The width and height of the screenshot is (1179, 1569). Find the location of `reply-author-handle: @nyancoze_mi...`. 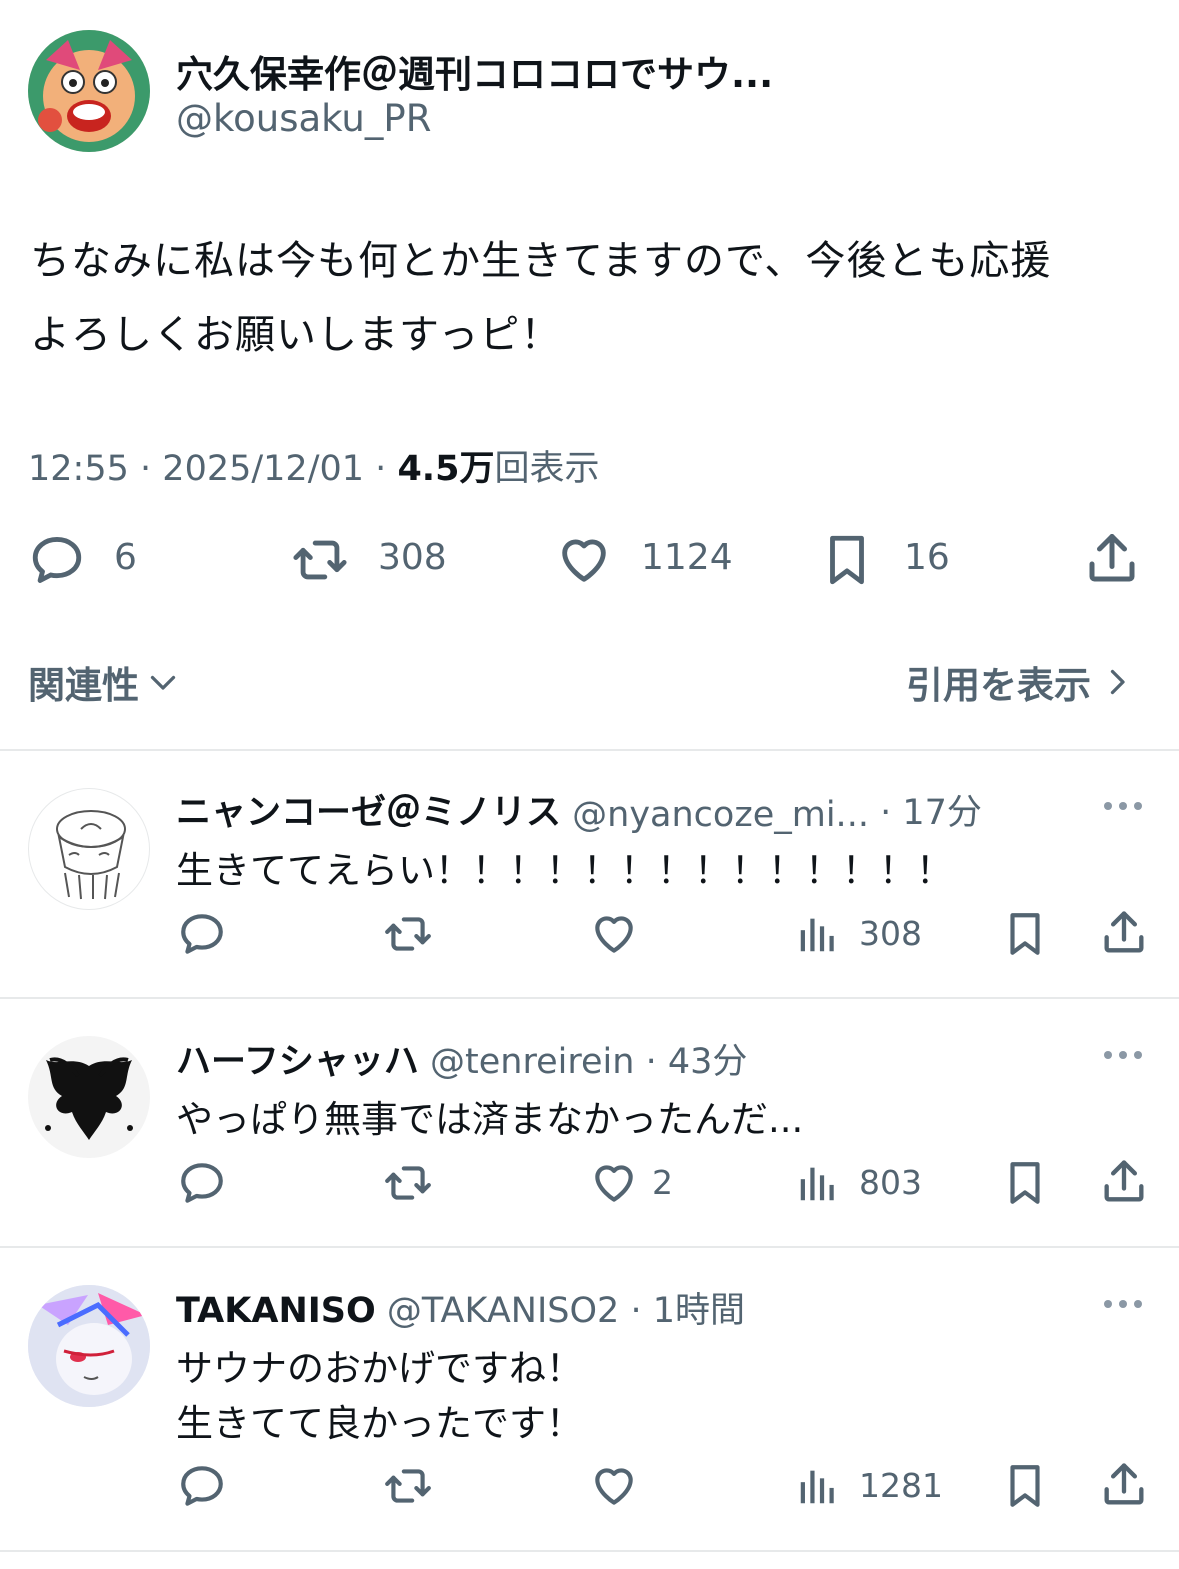

reply-author-handle: @nyancoze_mi... is located at coordinates (720, 815).